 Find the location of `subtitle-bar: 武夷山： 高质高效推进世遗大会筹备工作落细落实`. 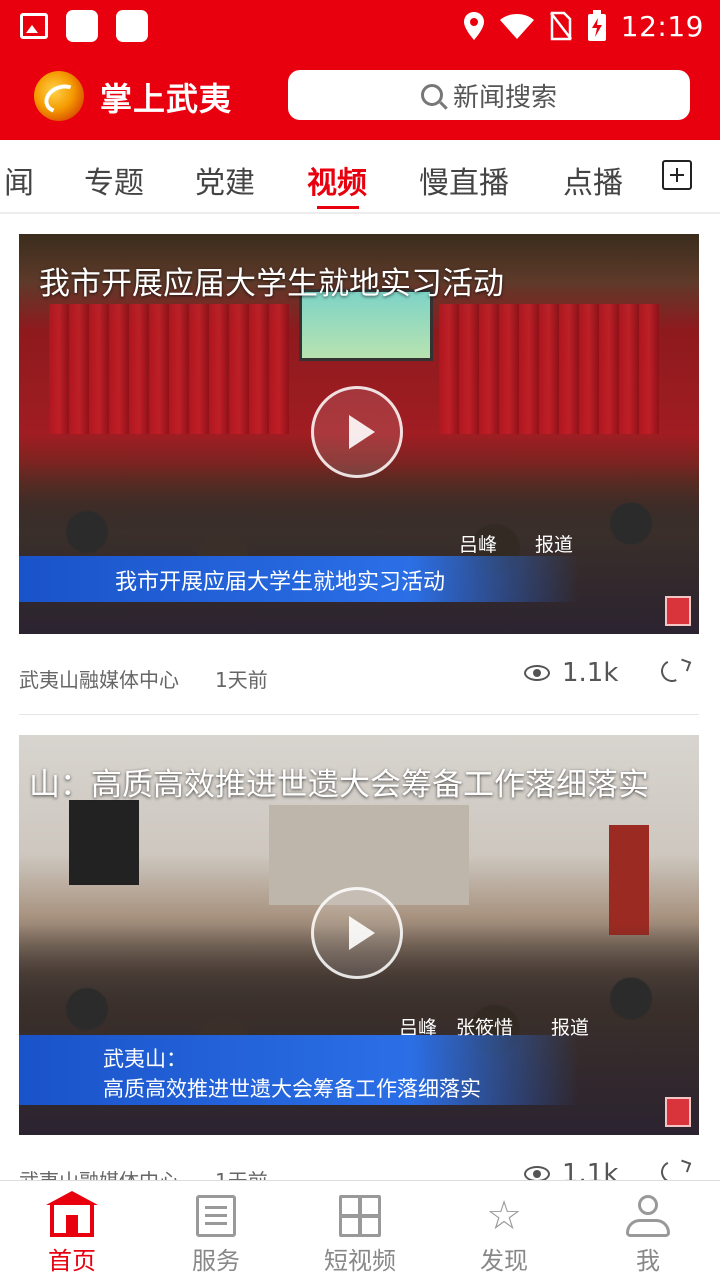

subtitle-bar: 武夷山： 高质高效推进世遗大会筹备工作落细落实 is located at coordinates (299, 1070).